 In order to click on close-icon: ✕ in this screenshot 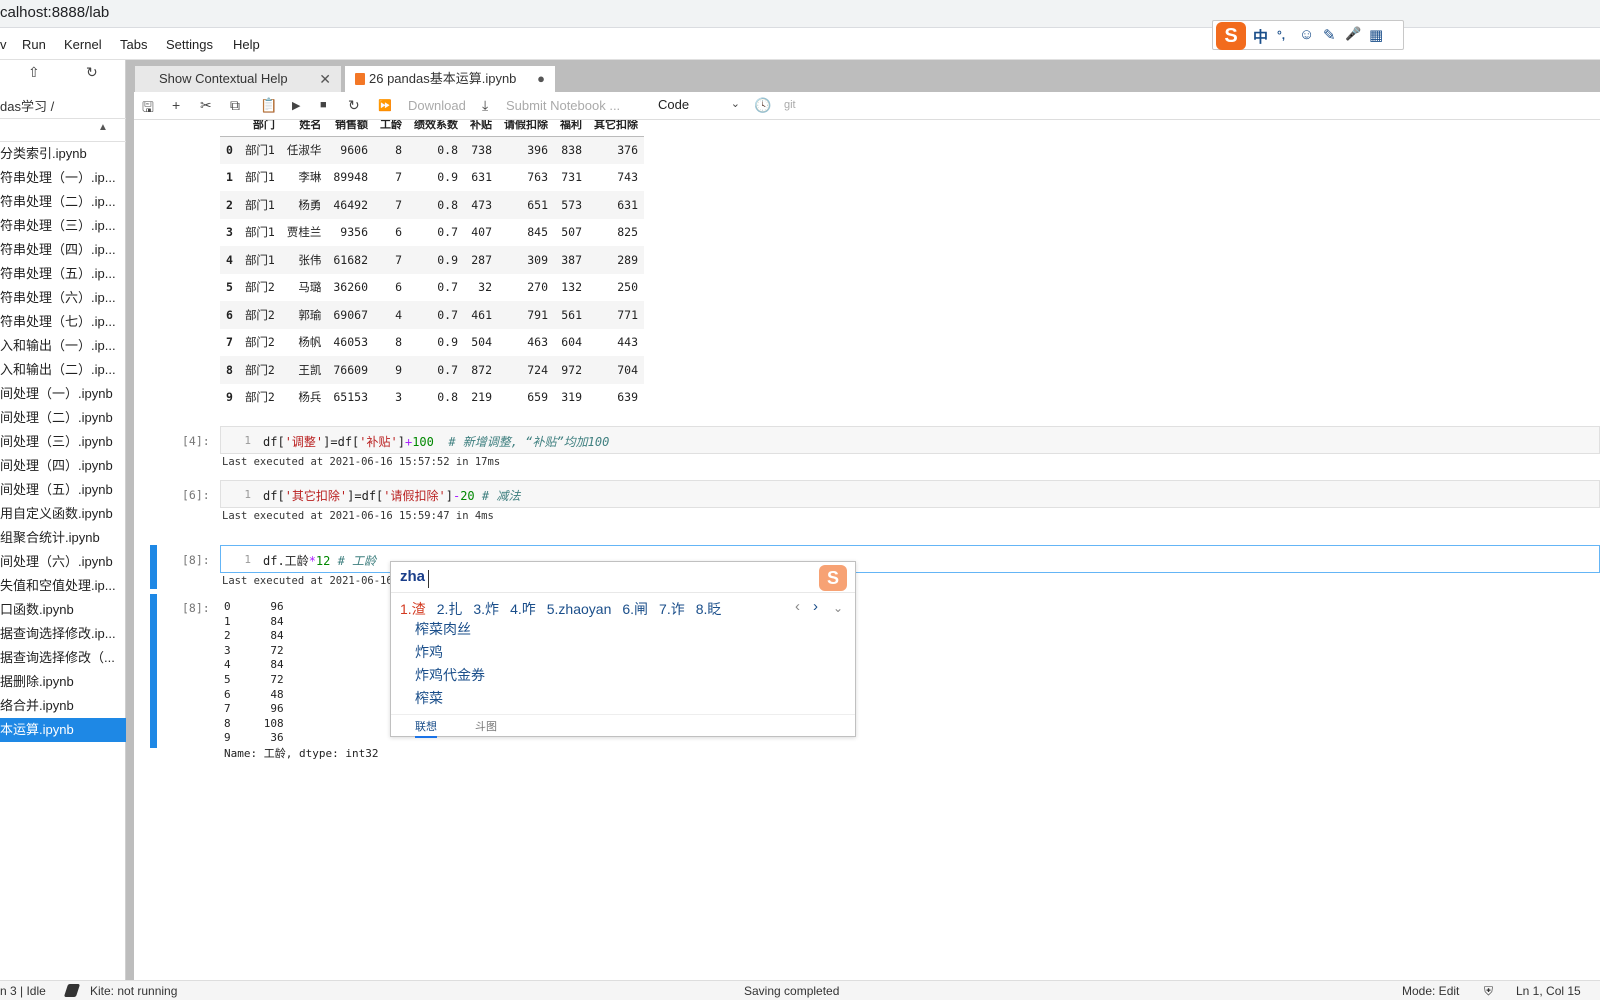, I will do `click(325, 79)`.